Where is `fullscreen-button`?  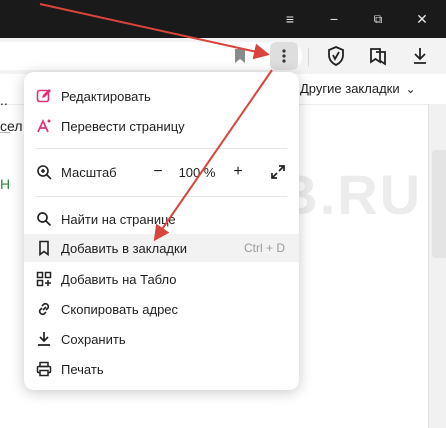
fullscreen-button is located at coordinates (278, 172).